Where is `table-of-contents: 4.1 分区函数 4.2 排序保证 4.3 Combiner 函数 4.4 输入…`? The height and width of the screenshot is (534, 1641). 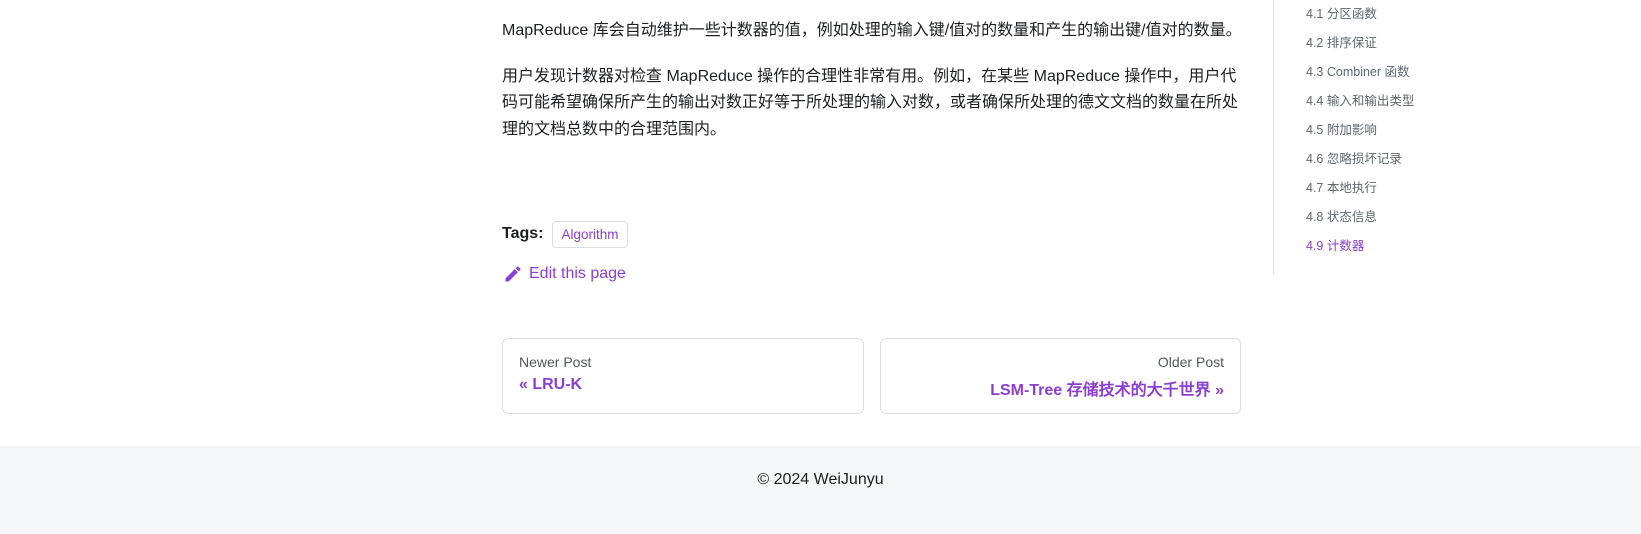
table-of-contents: 4.1 分区函数 4.2 排序保证 4.3 Combiner 函数 4.4 输入… is located at coordinates (1423, 137).